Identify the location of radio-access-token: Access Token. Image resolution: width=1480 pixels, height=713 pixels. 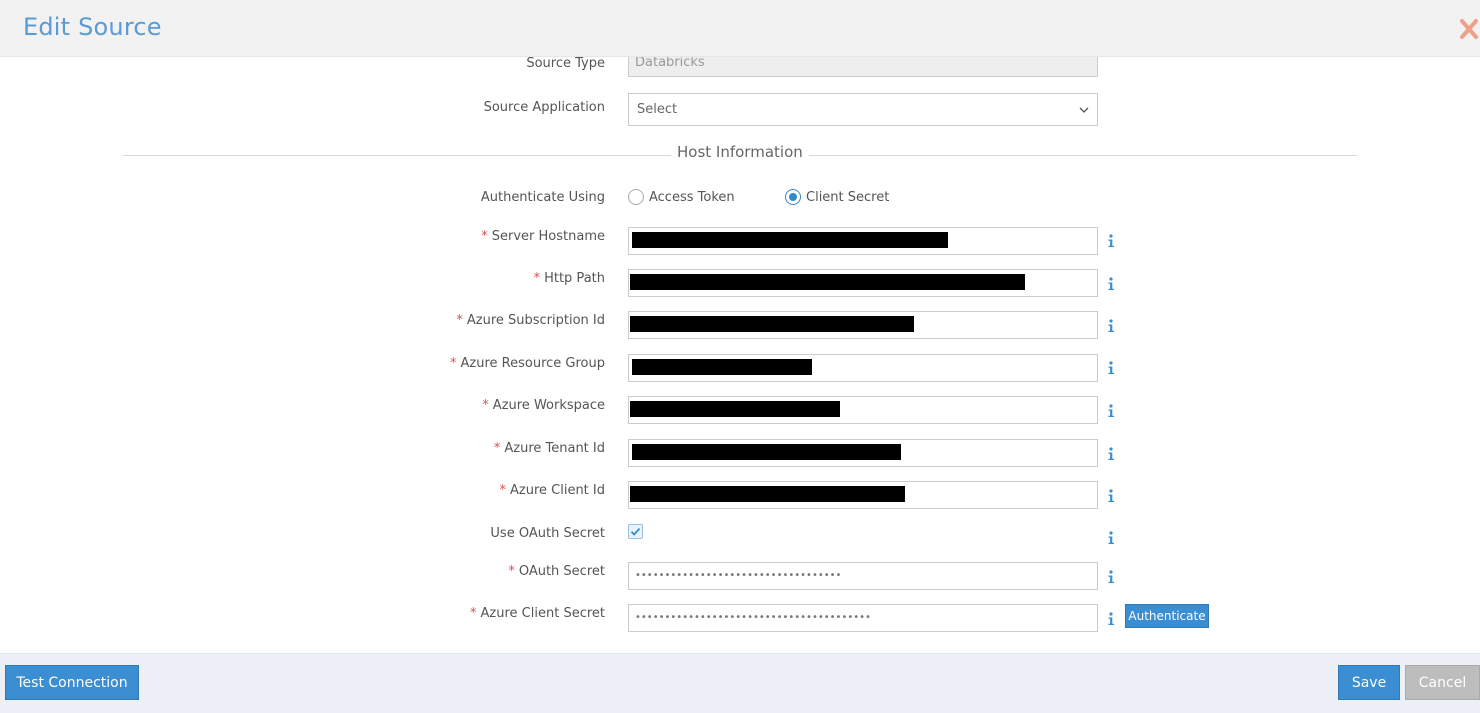
(681, 197).